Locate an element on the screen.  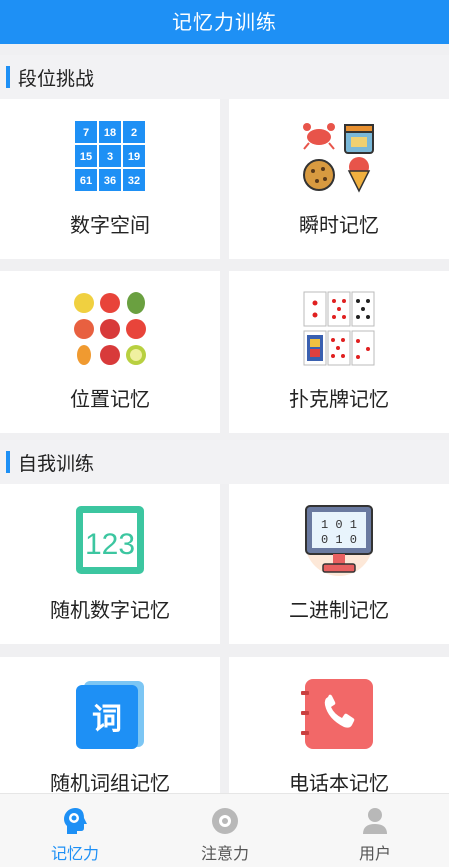
card-random-number-memory: 123 随机数字记忆 is located at coordinates (110, 564).